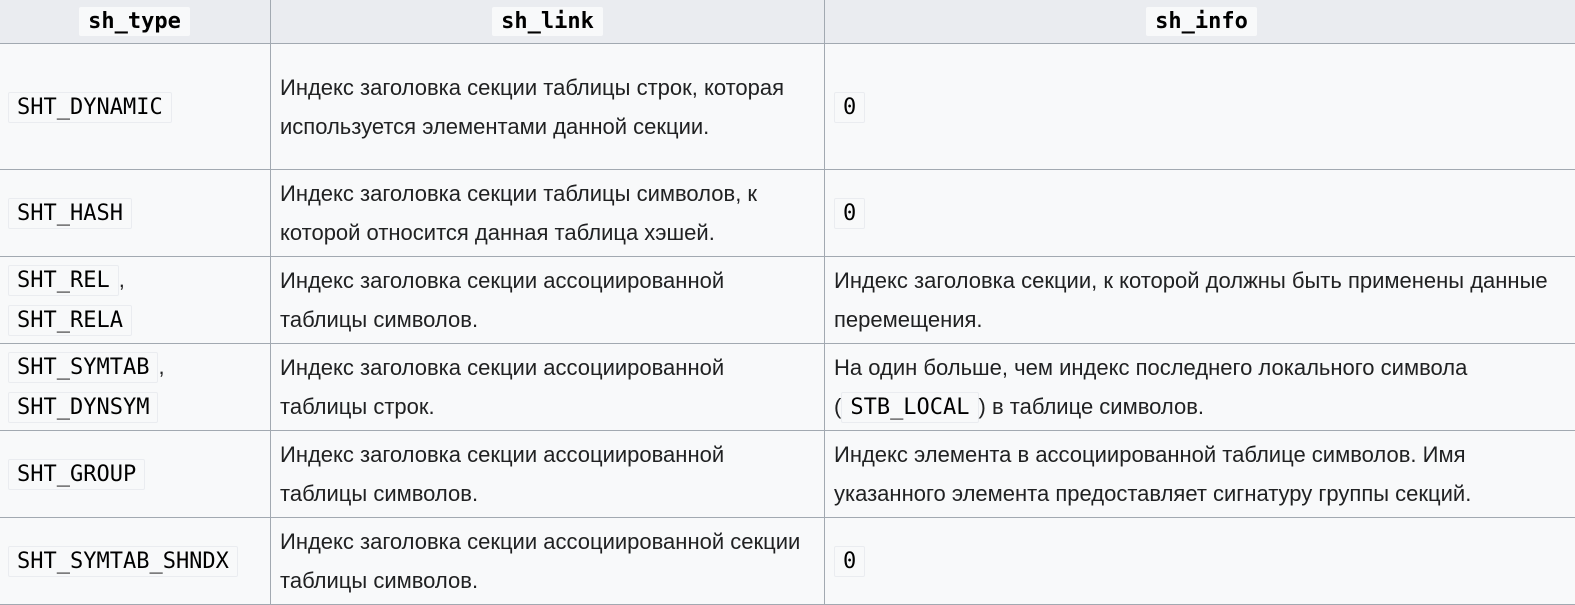 The height and width of the screenshot is (605, 1575). Describe the element at coordinates (135, 300) in the screenshot. I see `cell-sh-type: SHT_REL, SHT_RELA` at that location.